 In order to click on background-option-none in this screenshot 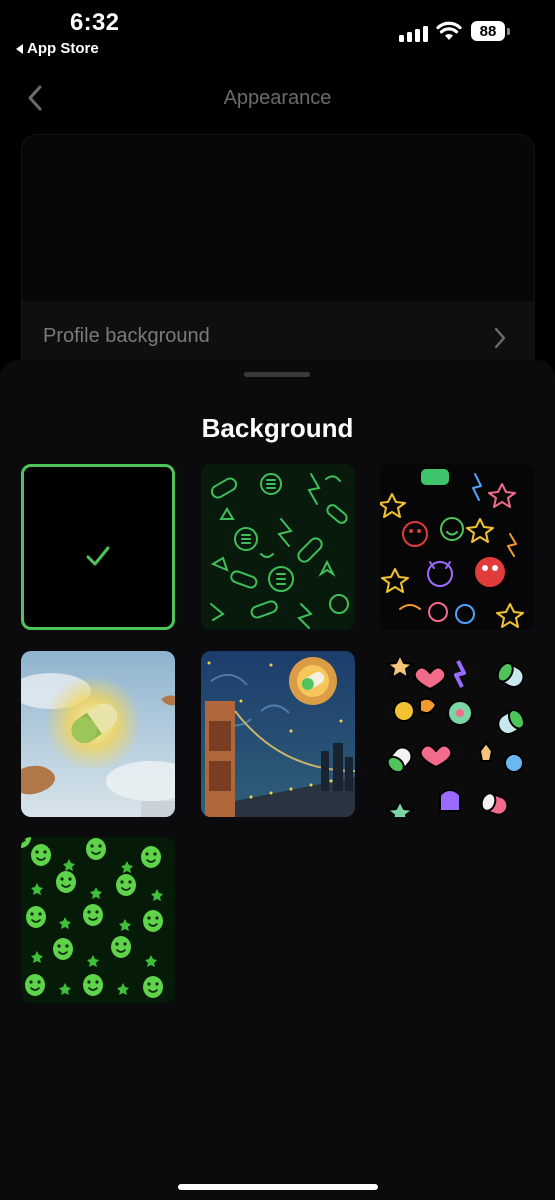, I will do `click(98, 547)`.